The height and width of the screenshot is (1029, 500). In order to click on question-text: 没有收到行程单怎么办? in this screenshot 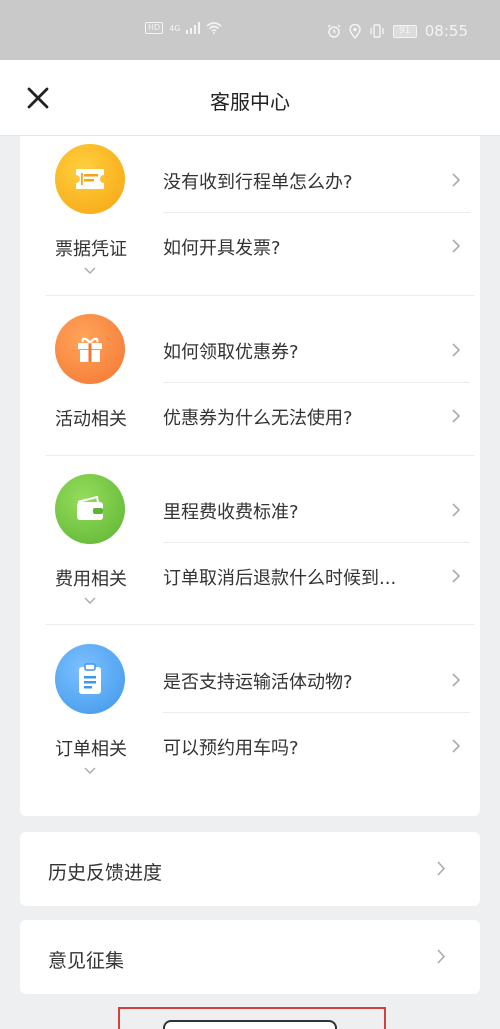, I will do `click(258, 182)`.